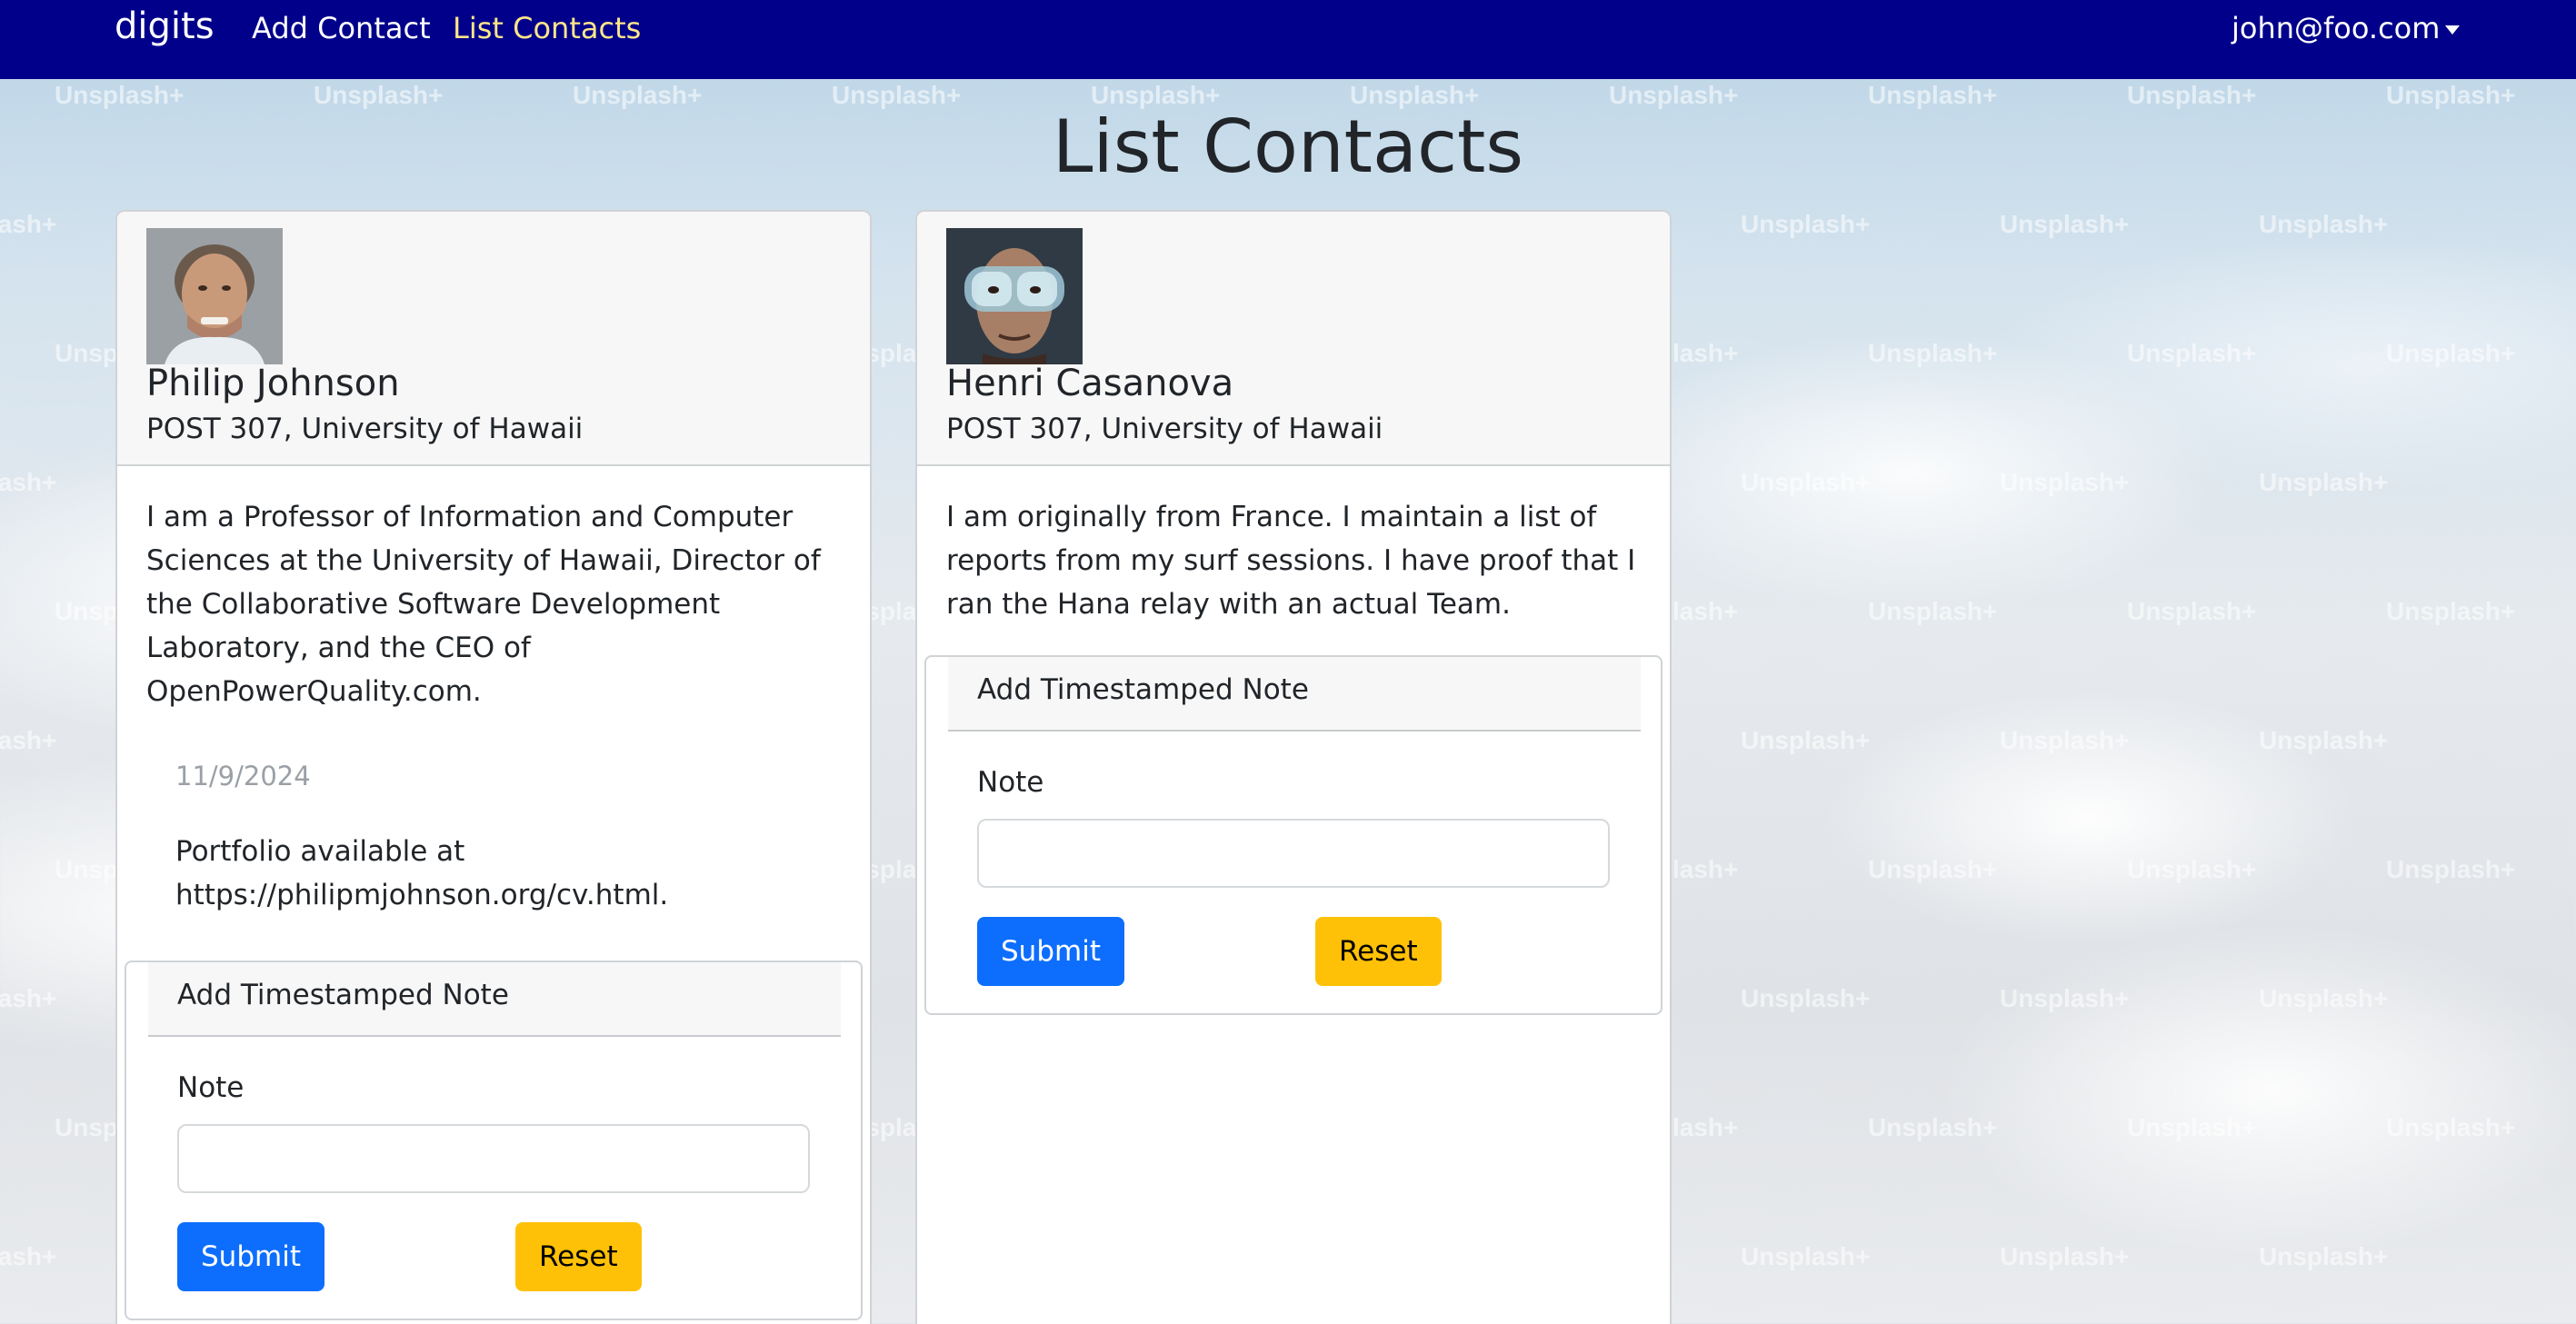 Image resolution: width=2576 pixels, height=1324 pixels. I want to click on page-title: List Contacts, so click(1288, 147).